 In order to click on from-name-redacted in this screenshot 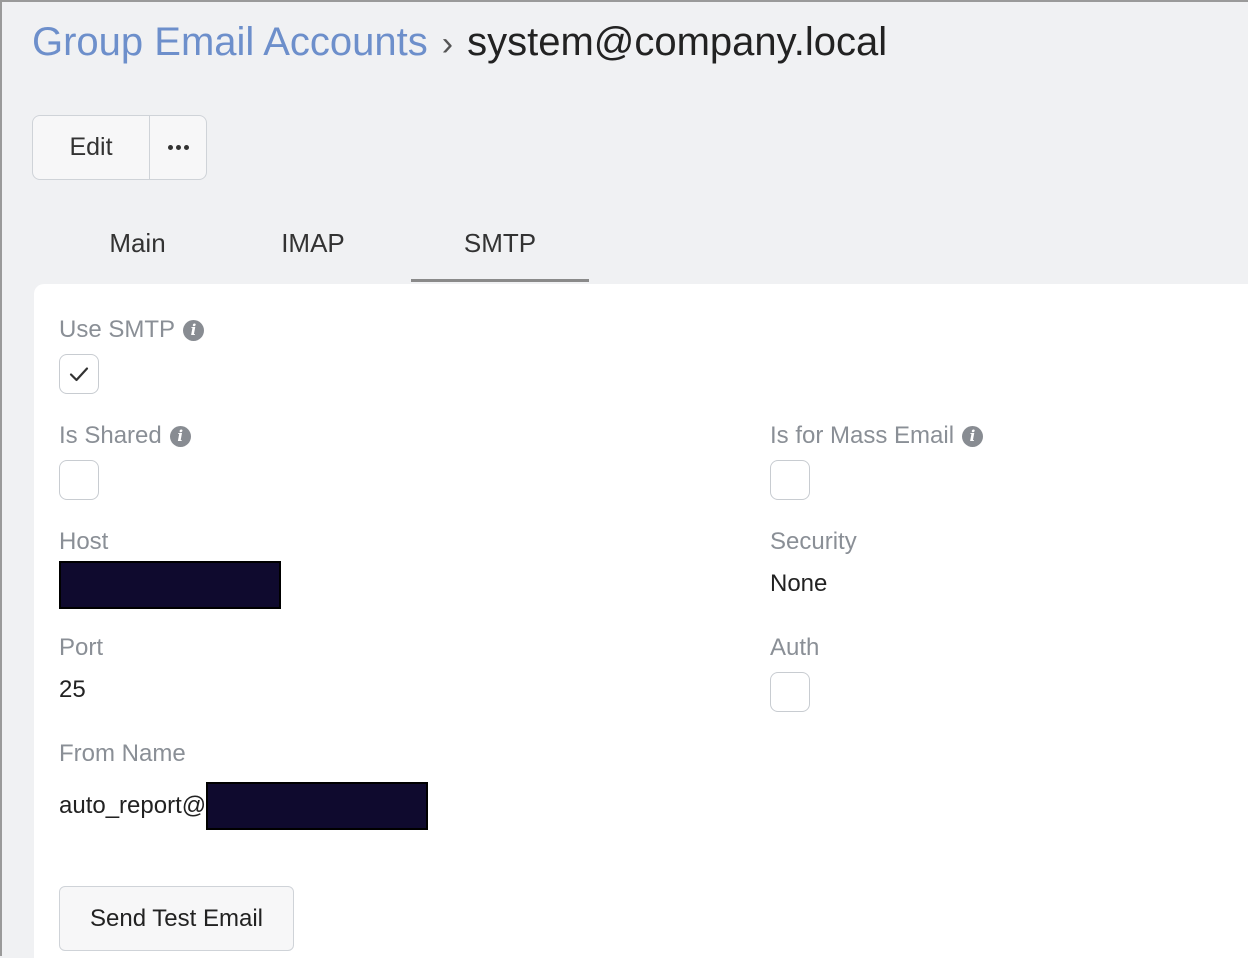, I will do `click(317, 806)`.